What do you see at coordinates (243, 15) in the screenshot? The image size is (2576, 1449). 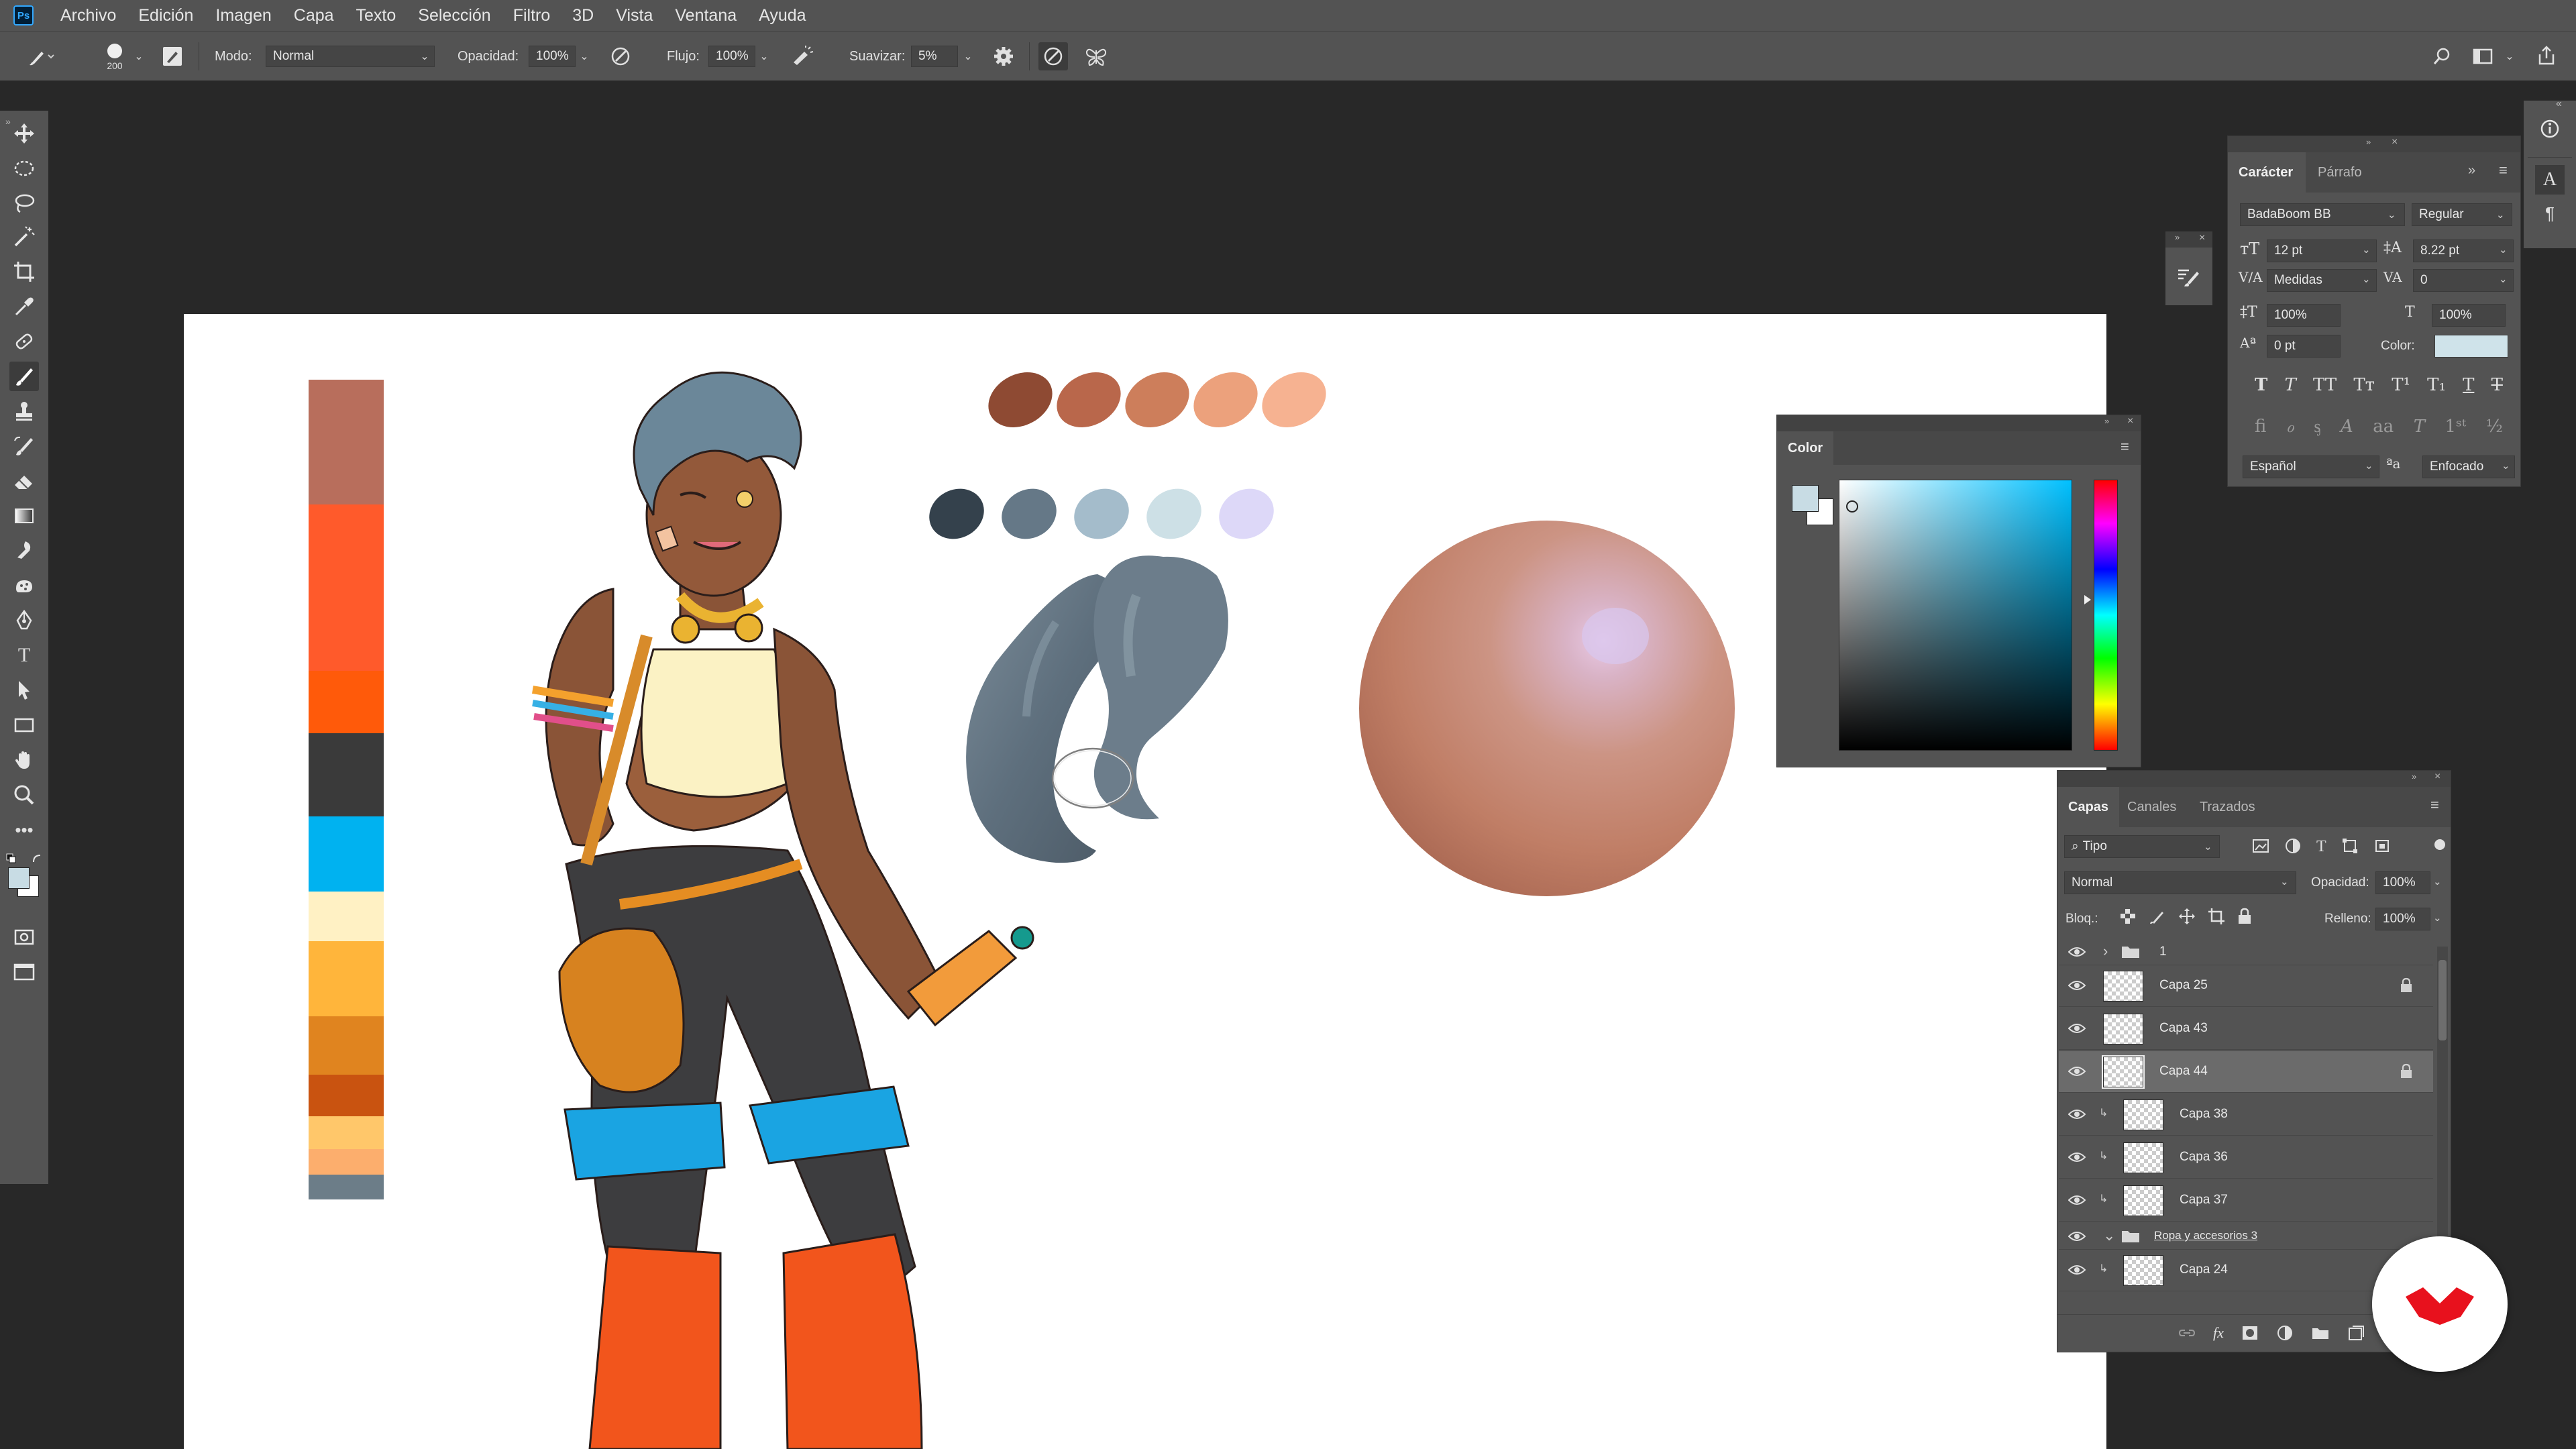 I see `menu-imagen: Imagen` at bounding box center [243, 15].